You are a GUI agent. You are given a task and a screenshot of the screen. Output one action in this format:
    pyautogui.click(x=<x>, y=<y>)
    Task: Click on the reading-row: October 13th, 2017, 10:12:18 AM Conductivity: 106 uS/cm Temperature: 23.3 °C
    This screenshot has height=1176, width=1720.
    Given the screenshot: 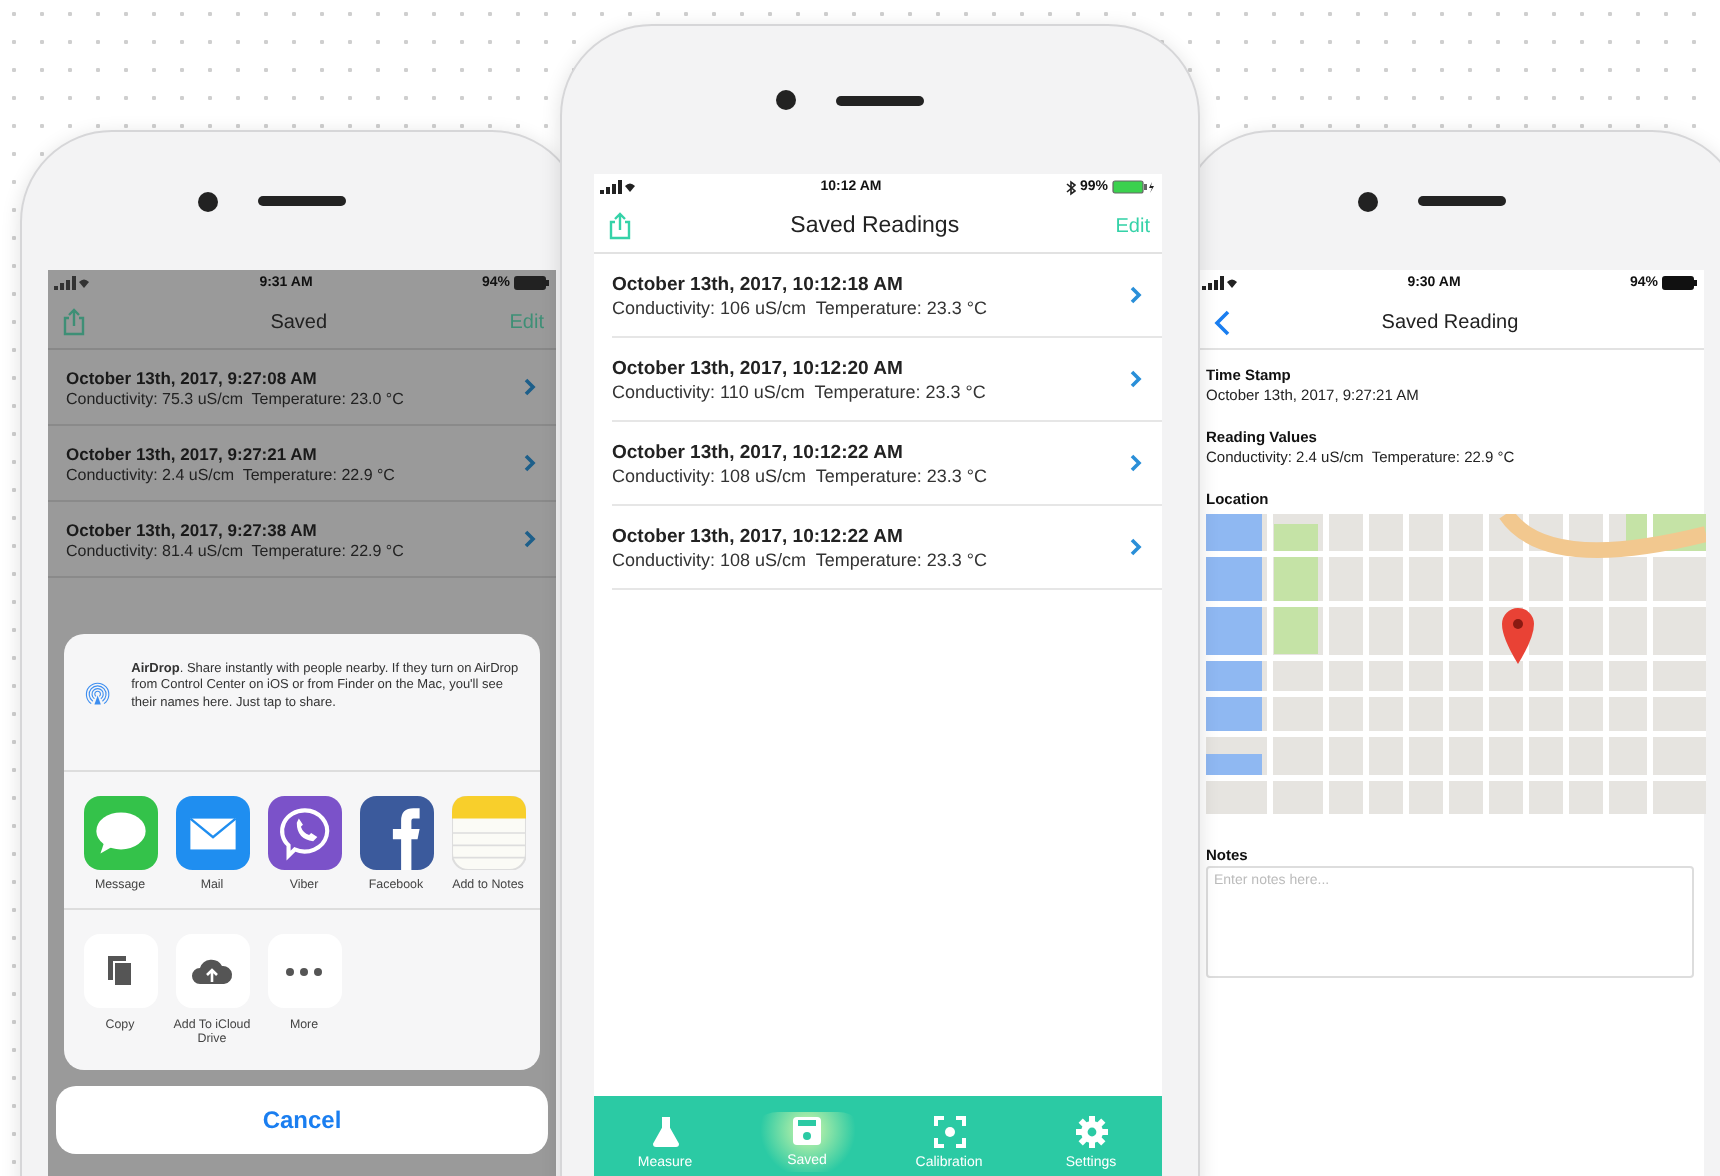 What is the action you would take?
    pyautogui.click(x=887, y=296)
    